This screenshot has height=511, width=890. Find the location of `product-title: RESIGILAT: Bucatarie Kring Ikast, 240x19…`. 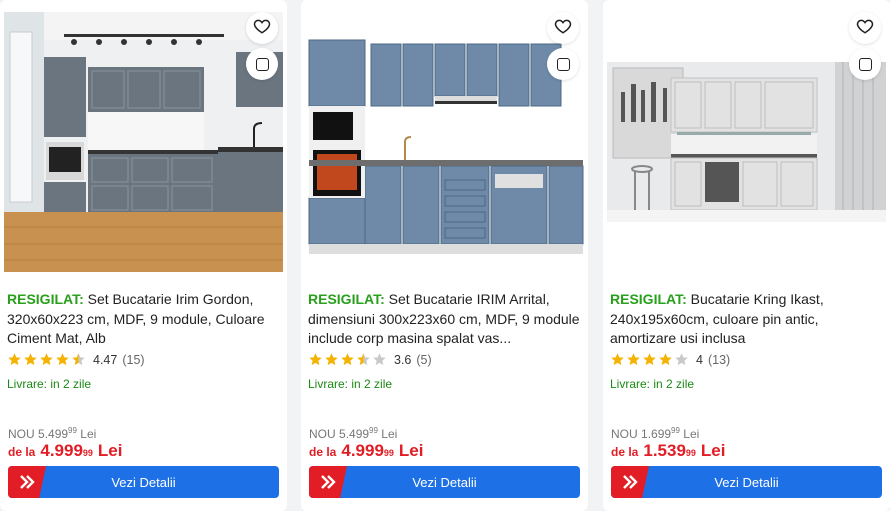

product-title: RESIGILAT: Bucatarie Kring Ikast, 240x19… is located at coordinates (747, 319).